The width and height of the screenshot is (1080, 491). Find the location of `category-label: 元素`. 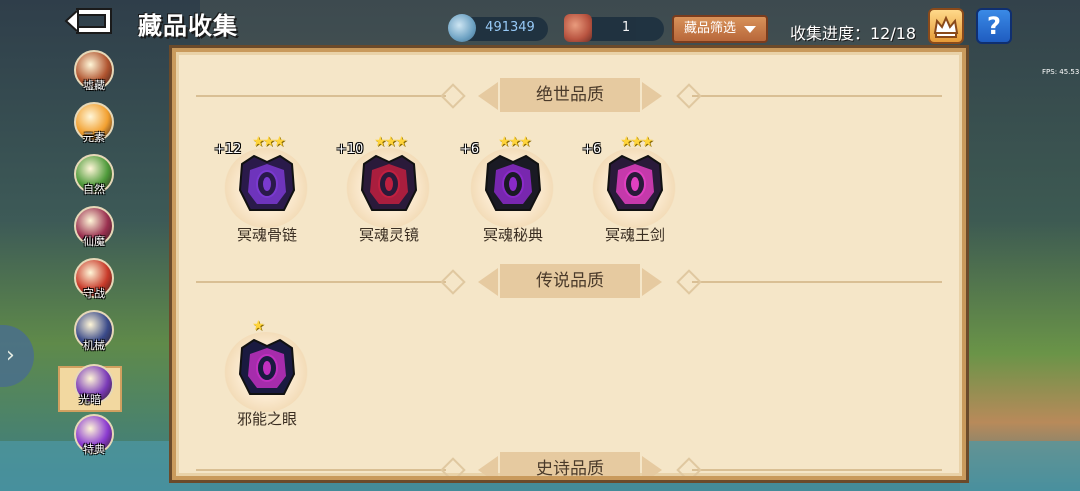

category-label: 元素 is located at coordinates (94, 137).